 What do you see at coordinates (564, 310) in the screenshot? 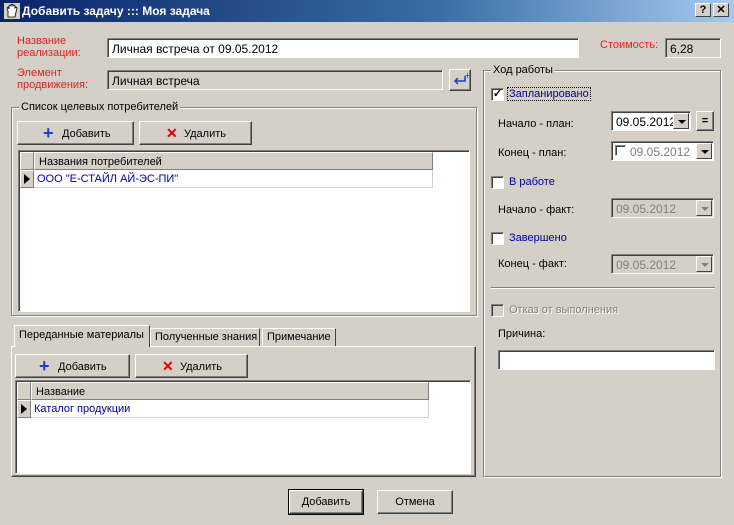
I see `refusal-label: Отказ от выполнения` at bounding box center [564, 310].